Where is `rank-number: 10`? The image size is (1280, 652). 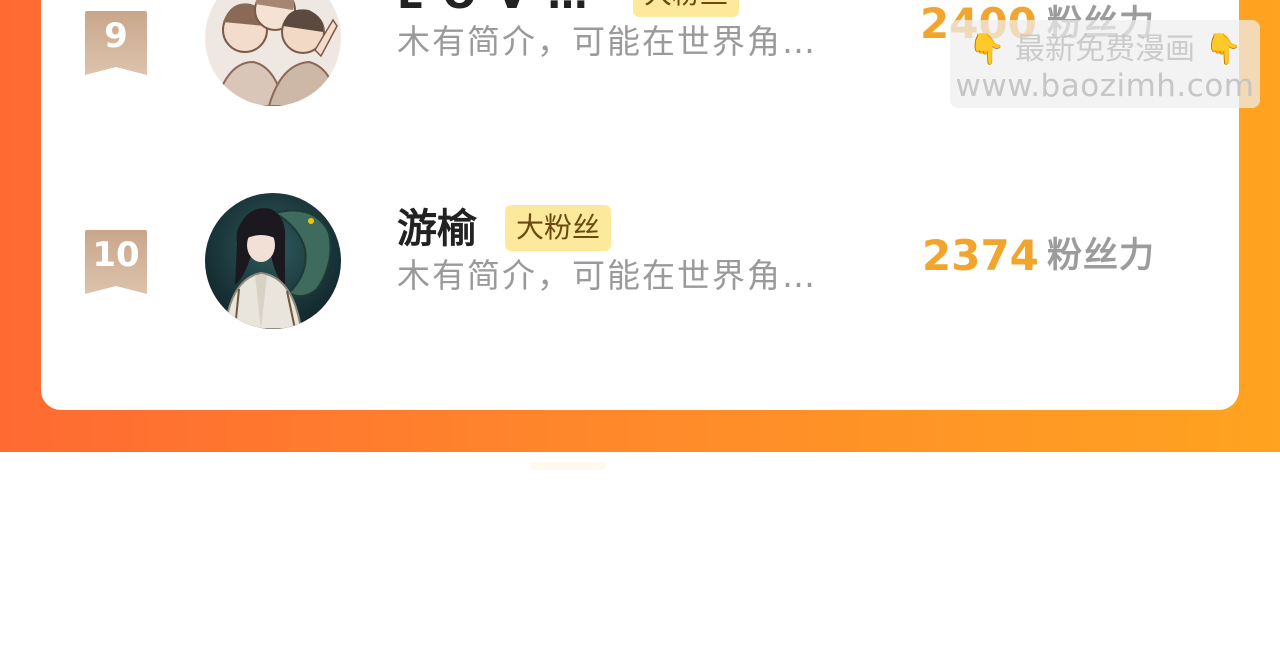
rank-number: 10 is located at coordinates (116, 255).